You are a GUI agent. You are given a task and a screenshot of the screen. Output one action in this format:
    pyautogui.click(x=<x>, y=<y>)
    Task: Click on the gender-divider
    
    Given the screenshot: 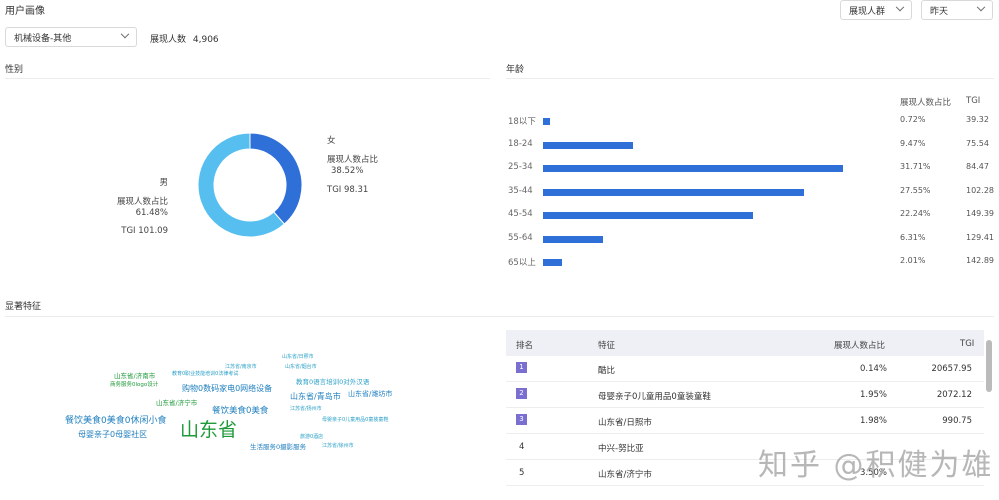 What is the action you would take?
    pyautogui.click(x=247, y=78)
    